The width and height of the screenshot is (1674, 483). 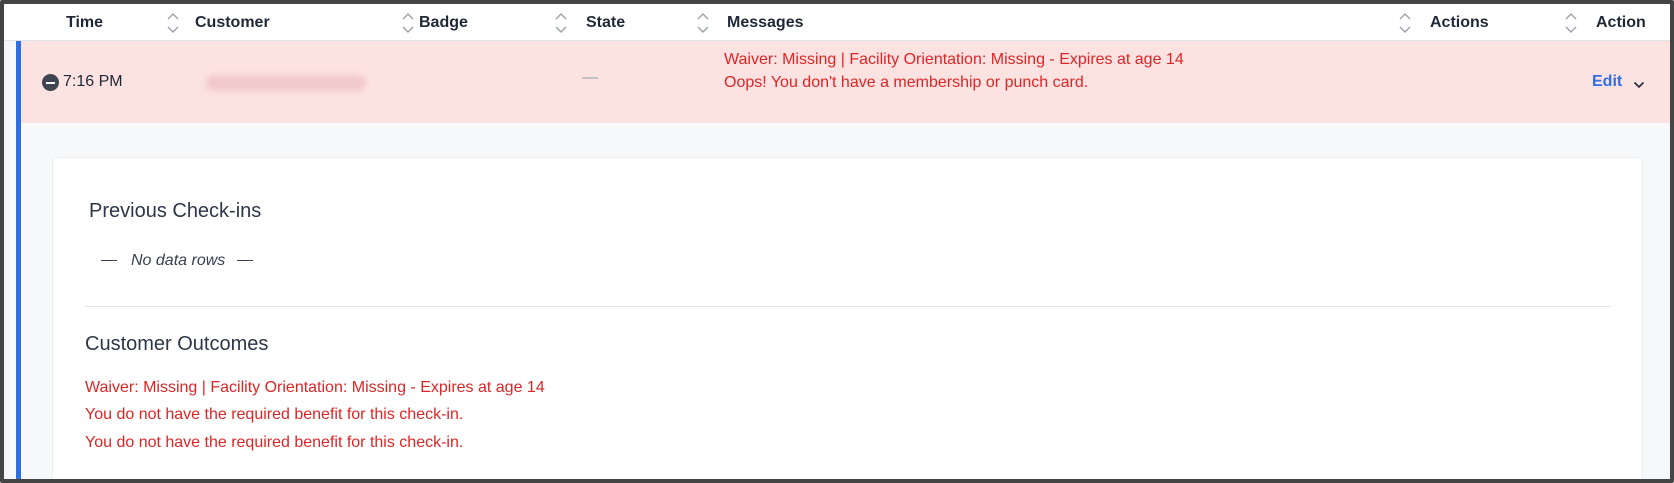 I want to click on chevron-down-icon, so click(x=1639, y=86).